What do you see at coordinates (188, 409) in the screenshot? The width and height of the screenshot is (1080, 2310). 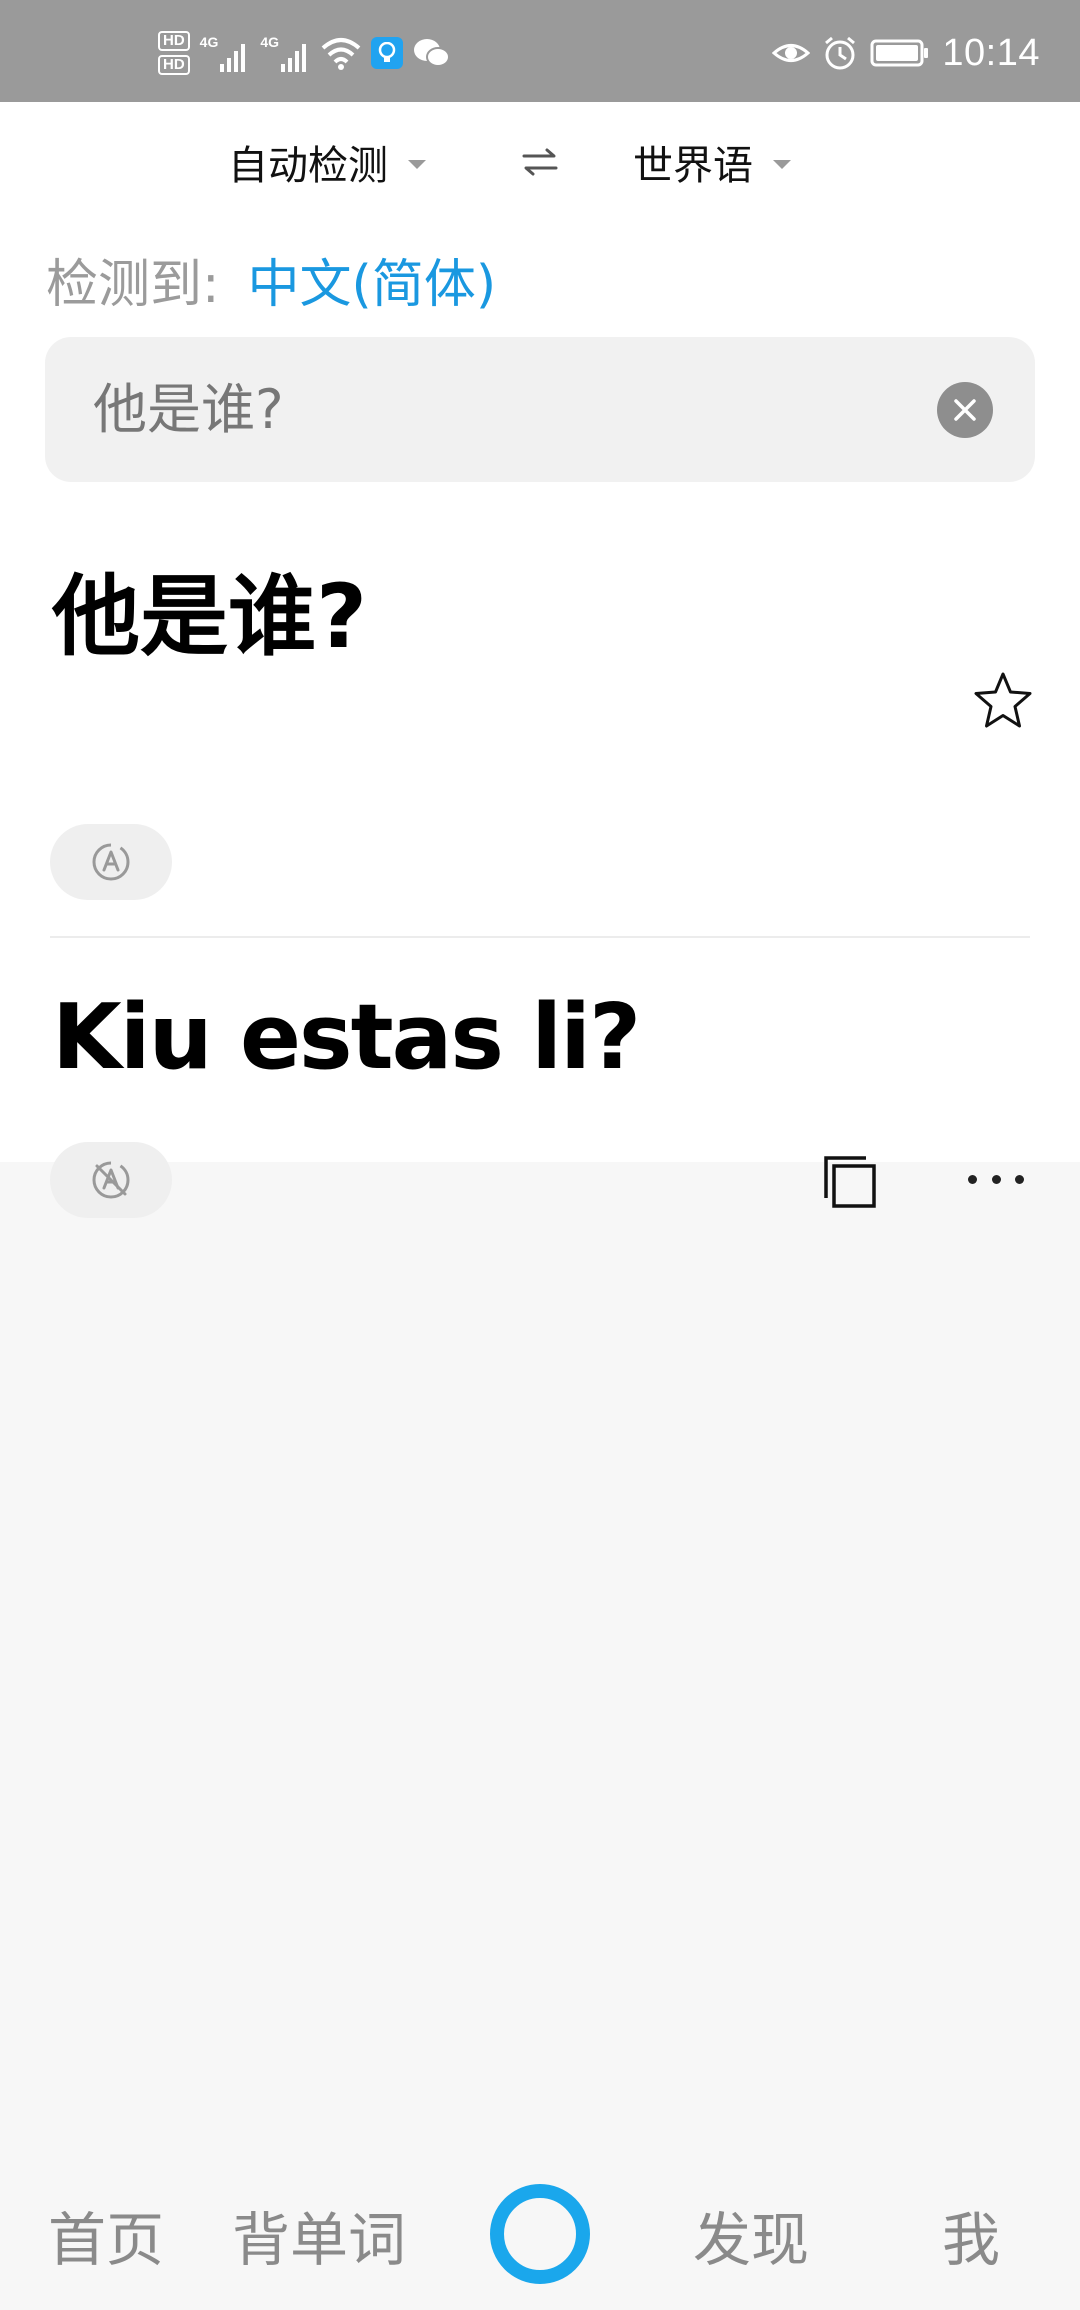 I see `source-input-text: 他是谁?` at bounding box center [188, 409].